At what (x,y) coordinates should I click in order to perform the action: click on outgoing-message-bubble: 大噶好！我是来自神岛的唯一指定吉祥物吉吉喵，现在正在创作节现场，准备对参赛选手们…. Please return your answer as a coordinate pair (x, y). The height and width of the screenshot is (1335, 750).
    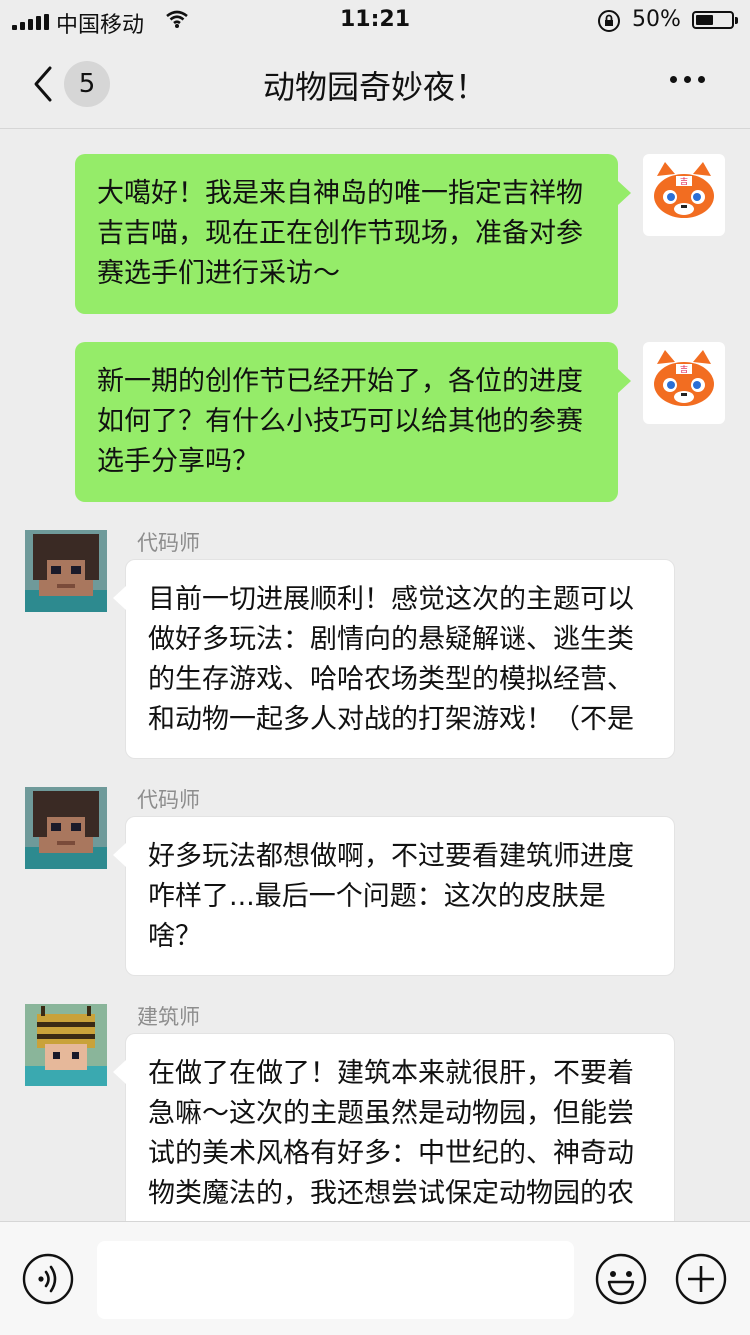
    Looking at the image, I should click on (346, 234).